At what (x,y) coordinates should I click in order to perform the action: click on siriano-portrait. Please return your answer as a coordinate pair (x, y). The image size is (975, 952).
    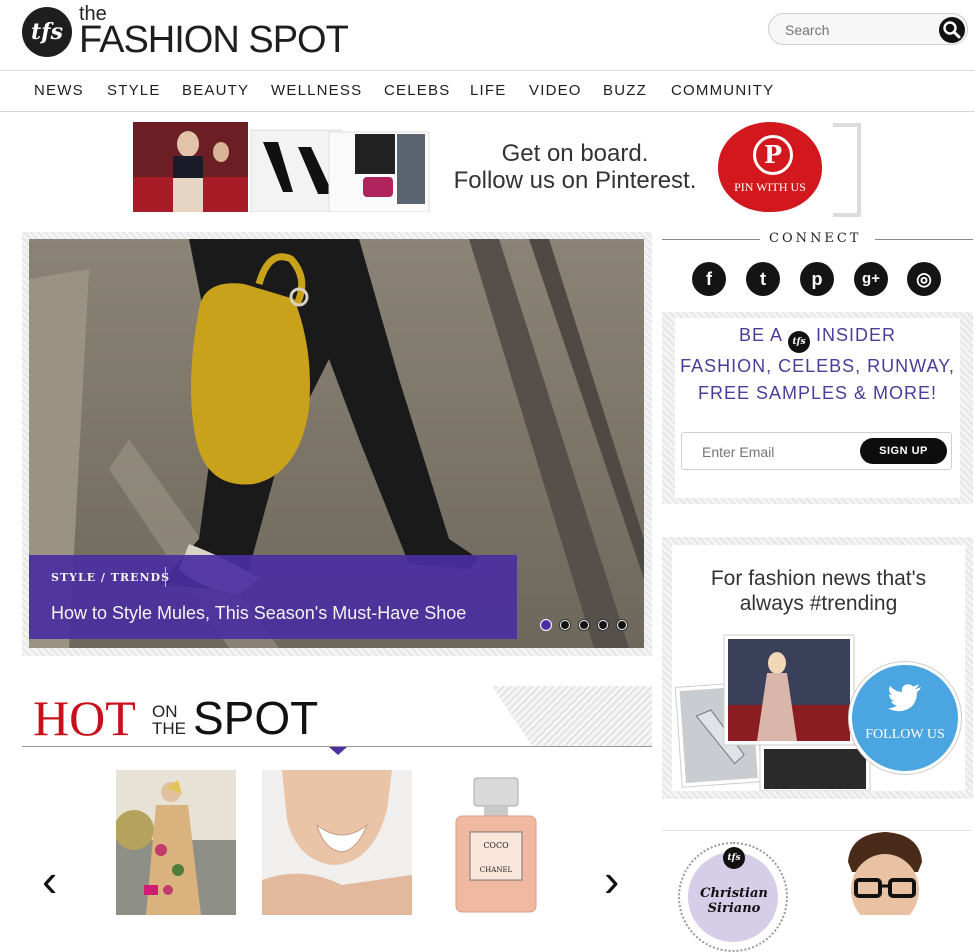
    Looking at the image, I should click on (885, 873).